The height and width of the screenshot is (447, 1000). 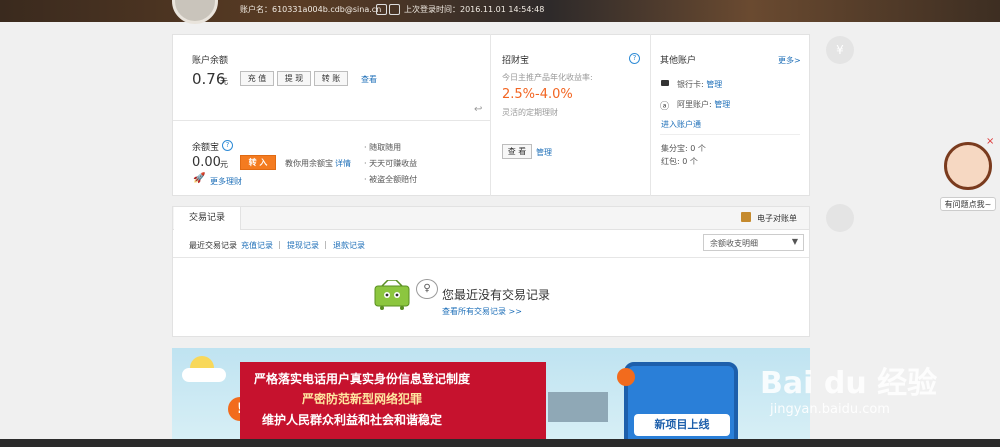 I want to click on watermark-logo: Bai du 经验, so click(x=849, y=383).